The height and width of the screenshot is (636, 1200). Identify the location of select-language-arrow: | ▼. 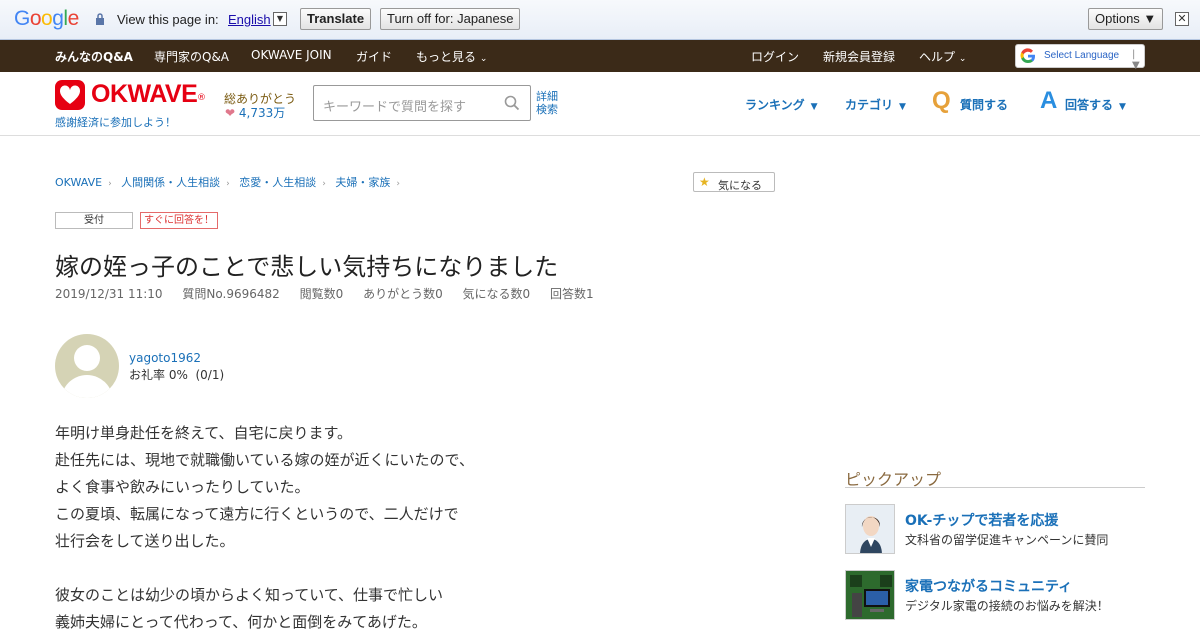
(1136, 60).